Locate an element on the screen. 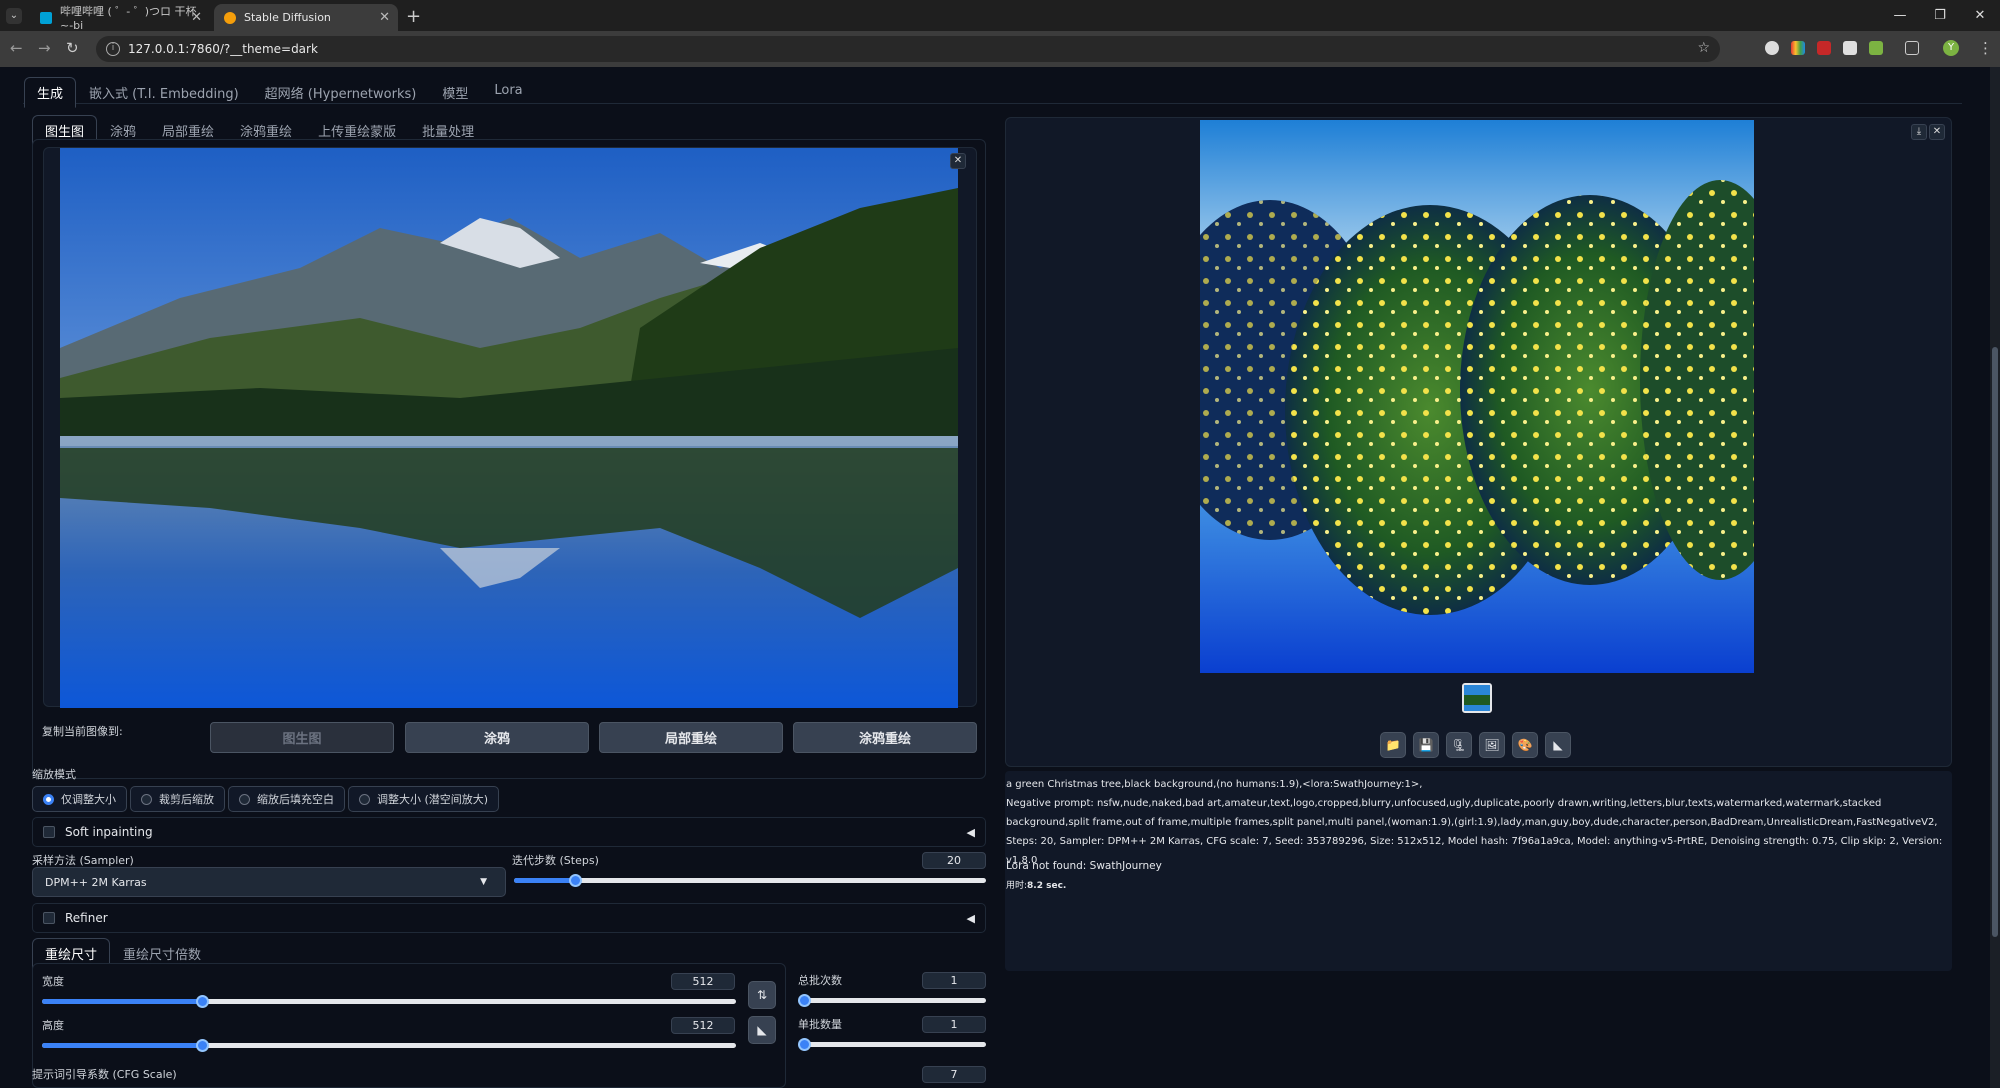 The image size is (2000, 1088). browser-tab-stable-diffusion: Stable Diffusion ✕ is located at coordinates (306, 17).